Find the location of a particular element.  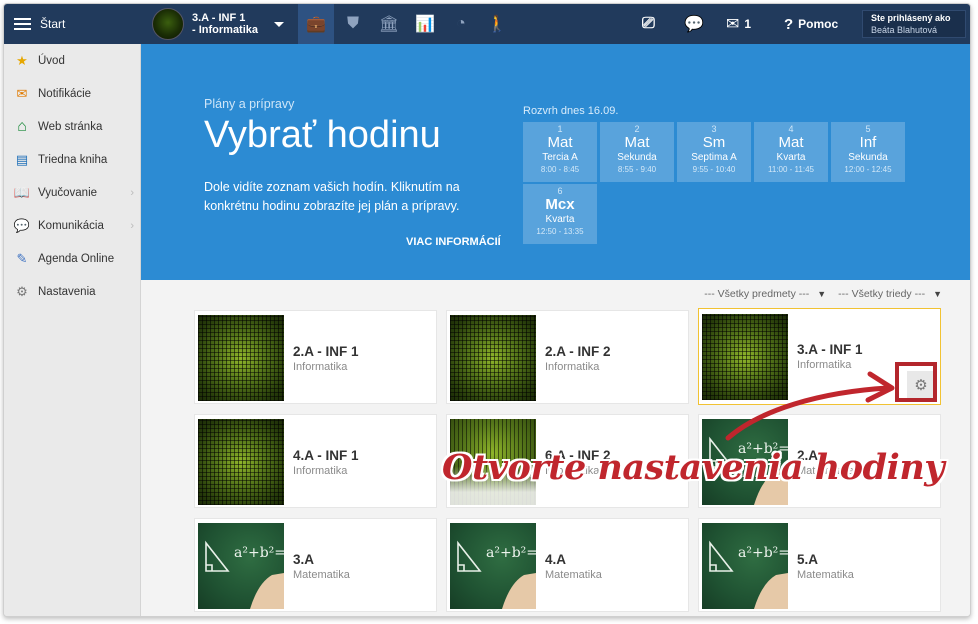

slot-class: Septima A is located at coordinates (714, 157).